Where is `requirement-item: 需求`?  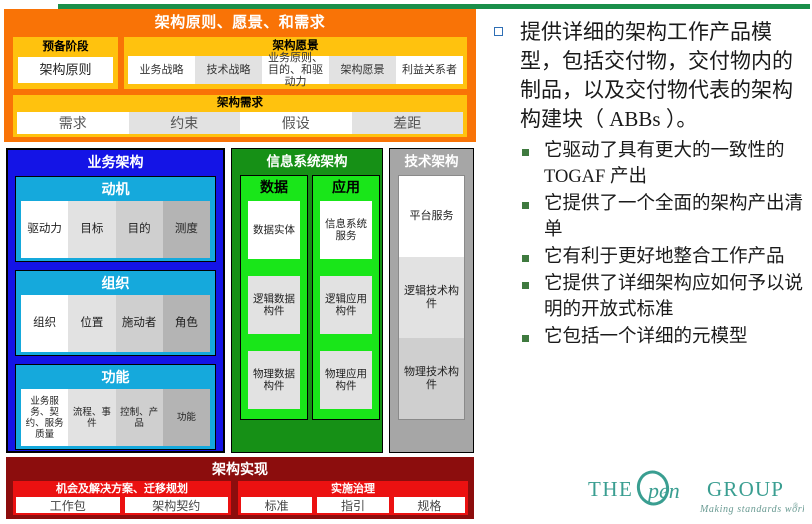 requirement-item: 需求 is located at coordinates (73, 123).